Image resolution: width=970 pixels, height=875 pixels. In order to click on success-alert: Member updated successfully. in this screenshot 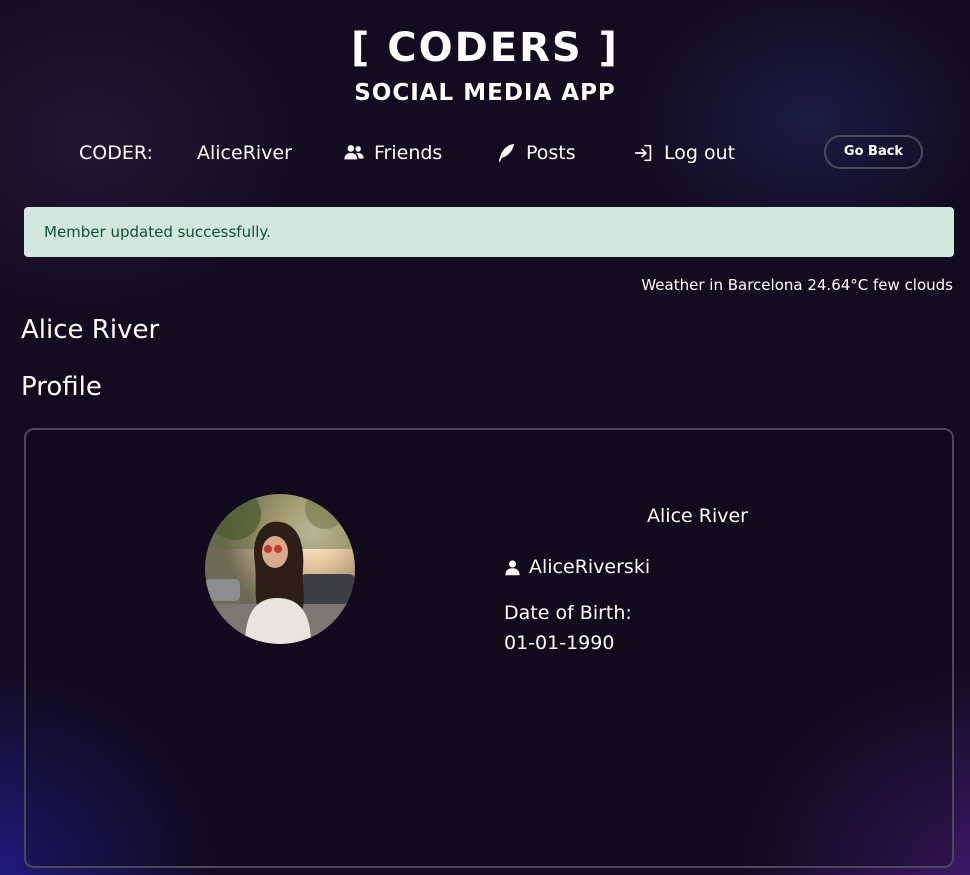, I will do `click(489, 232)`.